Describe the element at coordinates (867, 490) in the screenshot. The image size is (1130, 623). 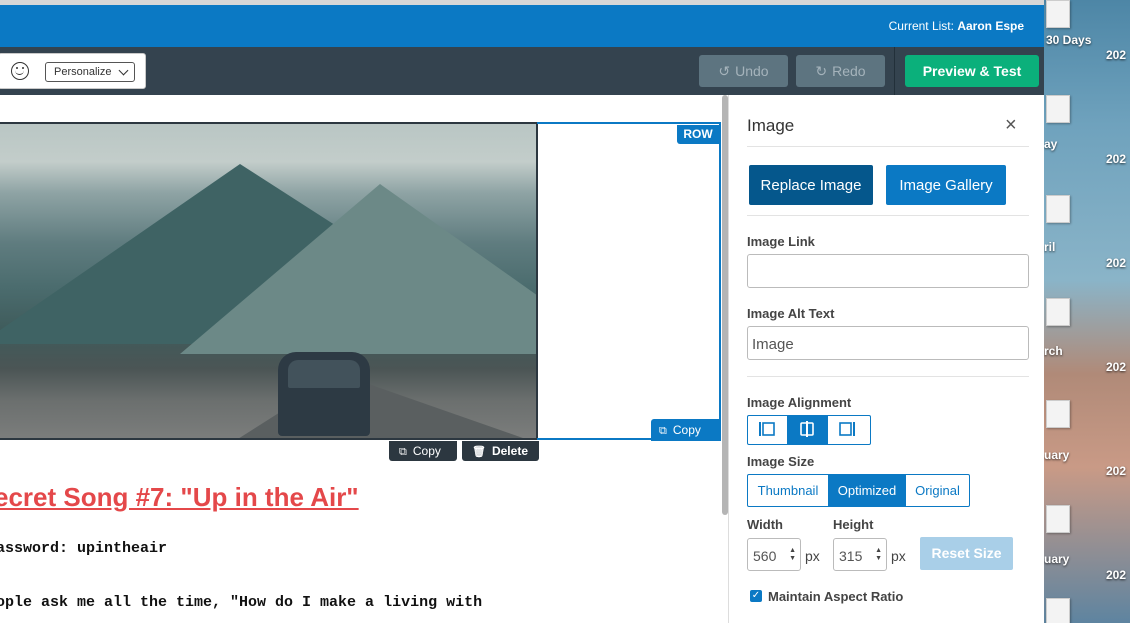
I see `size-optimized-button: Optimized` at that location.